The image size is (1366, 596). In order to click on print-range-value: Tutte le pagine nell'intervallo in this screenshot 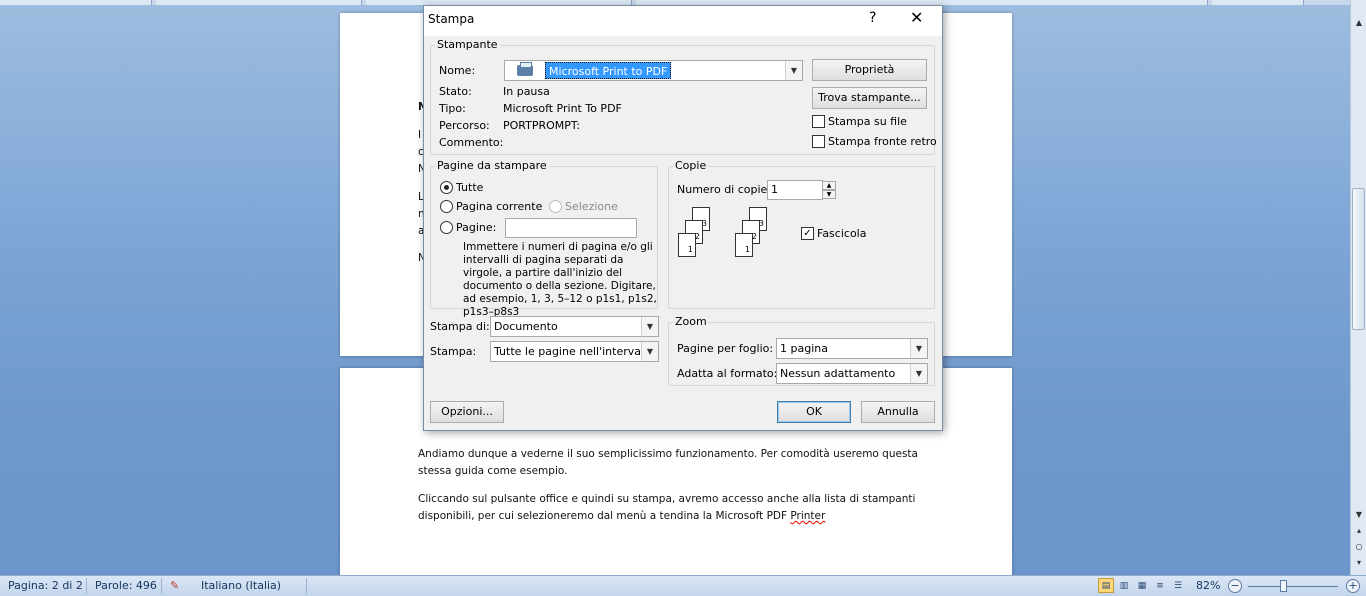, I will do `click(574, 351)`.